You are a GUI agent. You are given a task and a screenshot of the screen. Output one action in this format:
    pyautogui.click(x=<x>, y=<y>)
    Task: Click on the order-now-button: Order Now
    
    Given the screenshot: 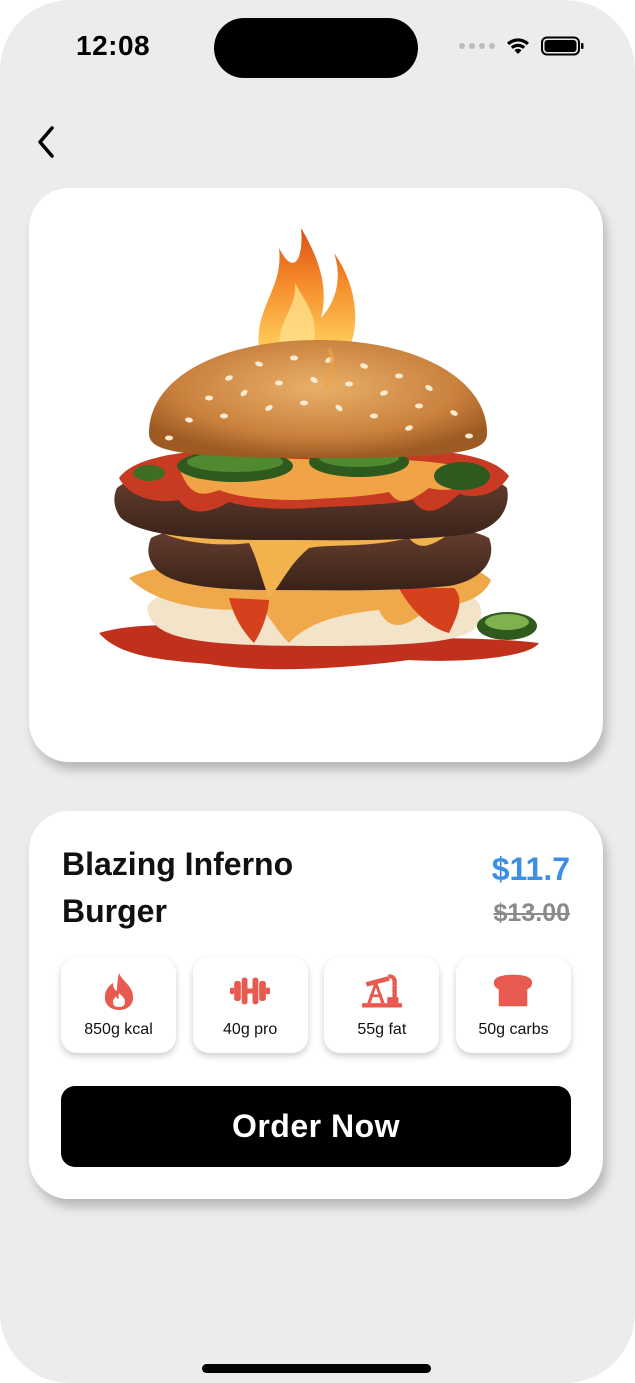 What is the action you would take?
    pyautogui.click(x=316, y=1126)
    